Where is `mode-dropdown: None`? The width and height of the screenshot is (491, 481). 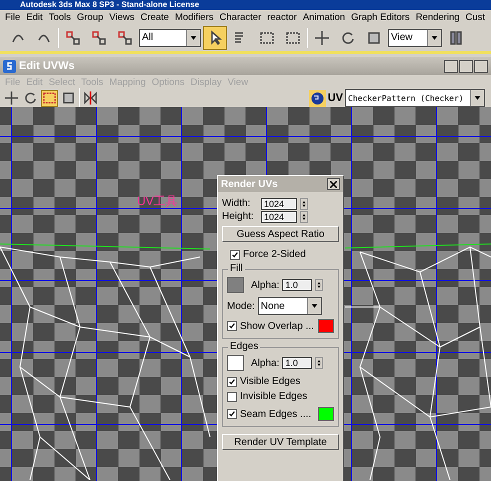
mode-dropdown: None is located at coordinates (290, 306).